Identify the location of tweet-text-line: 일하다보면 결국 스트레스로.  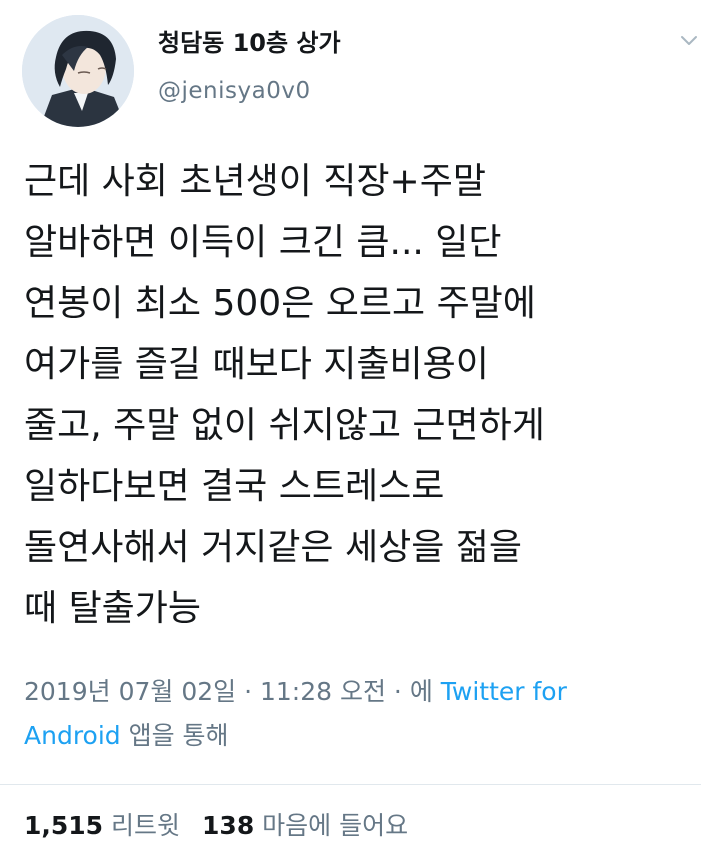
(234, 486).